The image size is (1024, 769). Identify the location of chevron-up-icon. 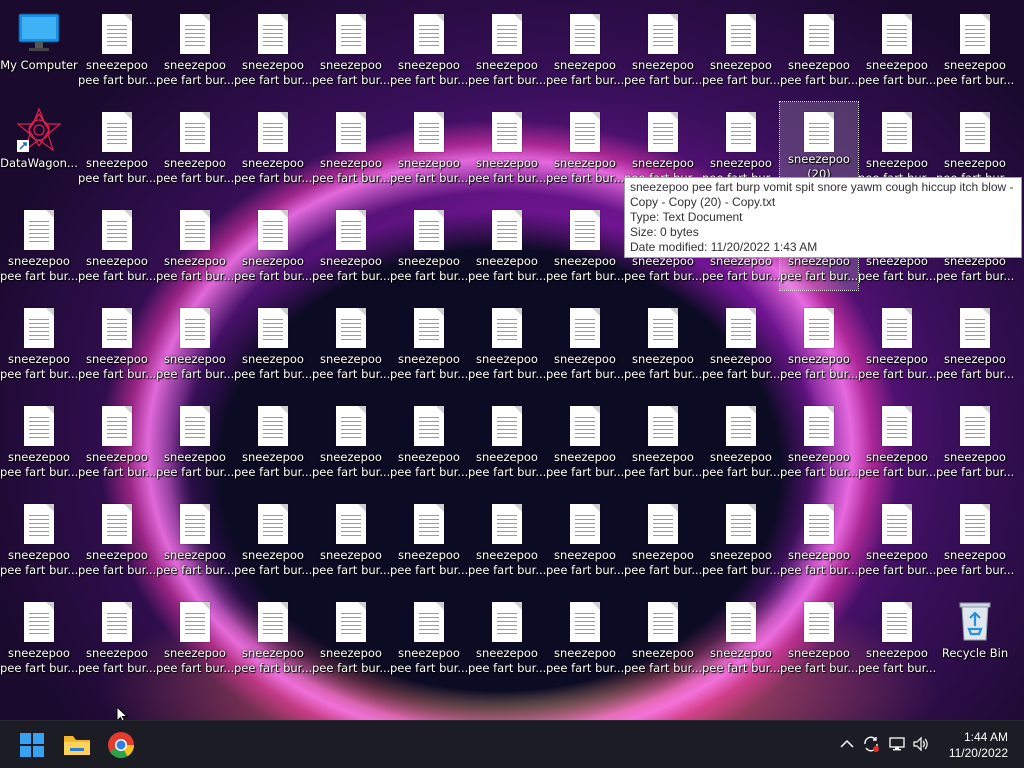
(847, 744).